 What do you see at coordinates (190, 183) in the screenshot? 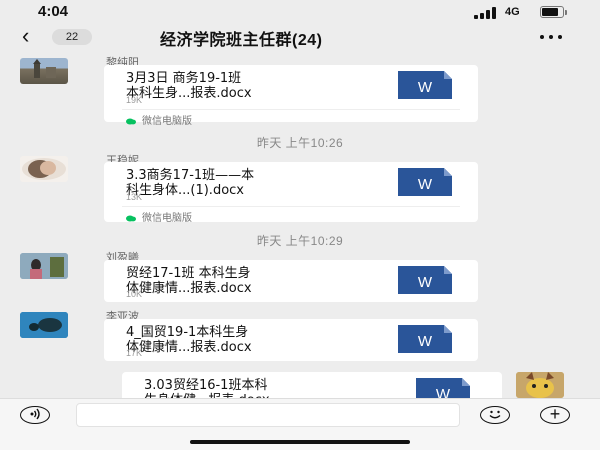
I see `file-name: 3.3商务17-1班——本 科生身体...(1).docx` at bounding box center [190, 183].